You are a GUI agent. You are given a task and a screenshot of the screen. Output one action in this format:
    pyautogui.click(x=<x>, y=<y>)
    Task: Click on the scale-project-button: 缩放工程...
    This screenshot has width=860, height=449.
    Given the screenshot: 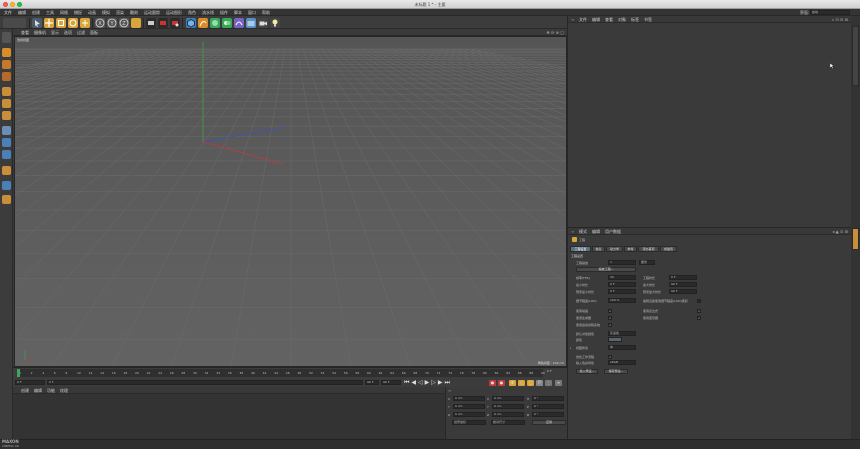 What is the action you would take?
    pyautogui.click(x=606, y=269)
    